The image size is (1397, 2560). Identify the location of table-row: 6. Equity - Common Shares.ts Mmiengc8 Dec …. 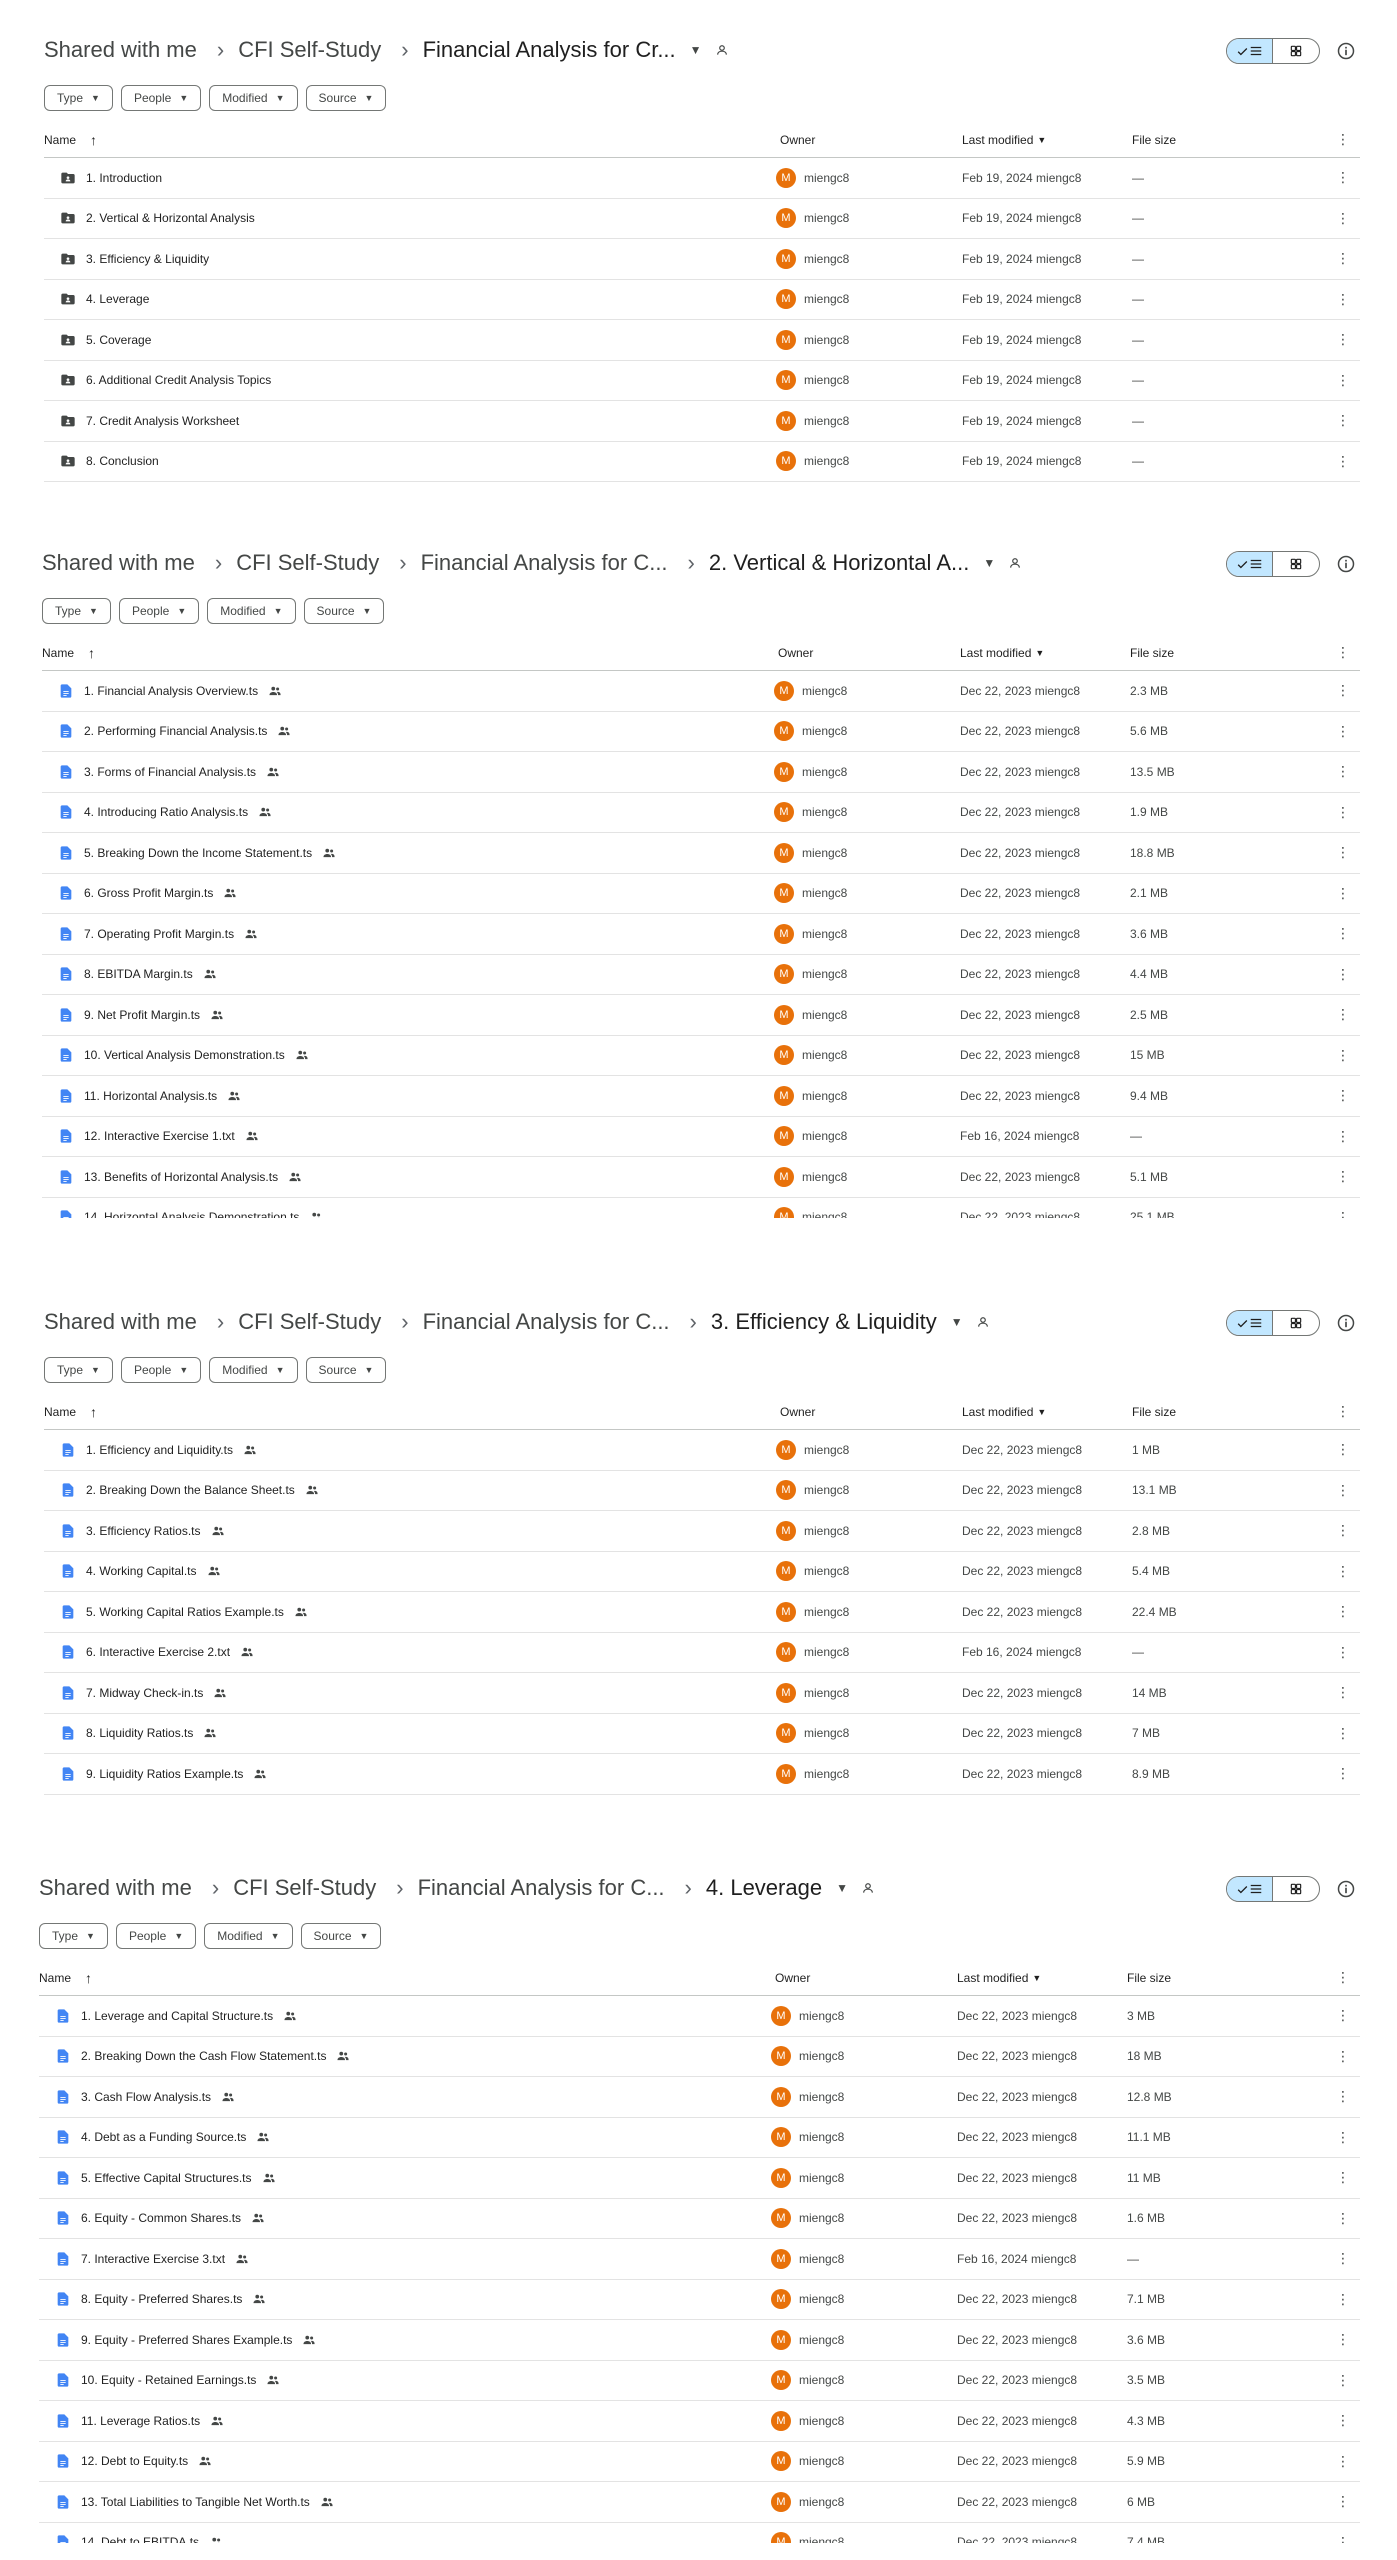
(699, 2219).